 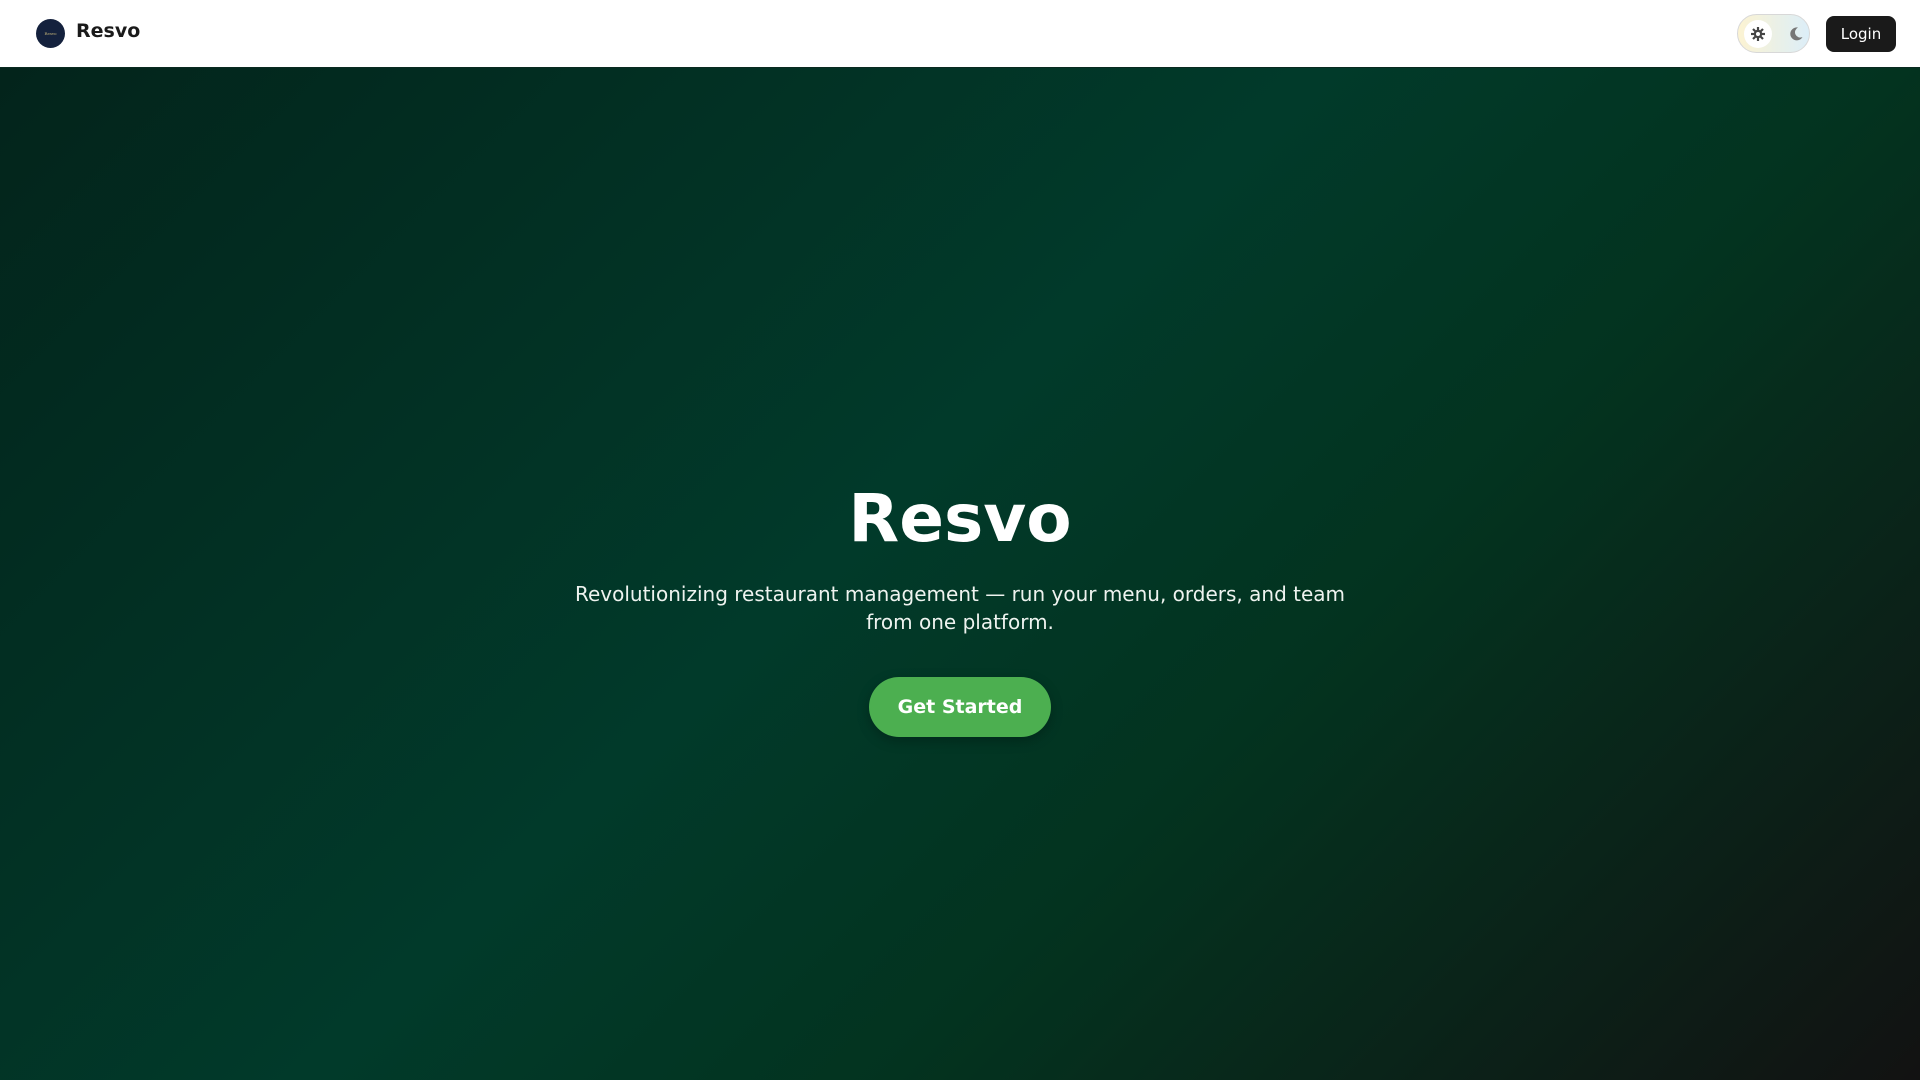 What do you see at coordinates (1861, 34) in the screenshot?
I see `login-button: Login` at bounding box center [1861, 34].